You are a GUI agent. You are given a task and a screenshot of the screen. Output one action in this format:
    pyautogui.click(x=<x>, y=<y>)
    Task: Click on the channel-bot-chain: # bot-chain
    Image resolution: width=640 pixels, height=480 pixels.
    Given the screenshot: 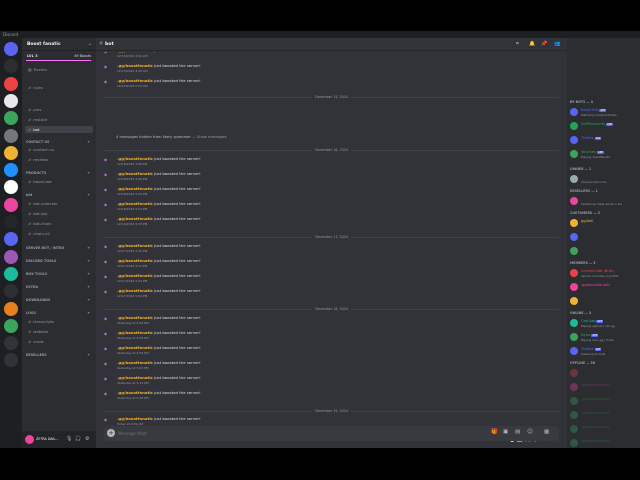 What is the action you would take?
    pyautogui.click(x=59, y=223)
    